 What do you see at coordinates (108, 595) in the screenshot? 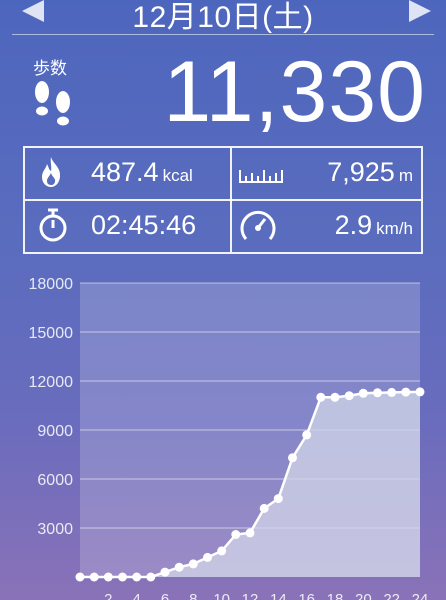
I see `x-tick-label: 2` at bounding box center [108, 595].